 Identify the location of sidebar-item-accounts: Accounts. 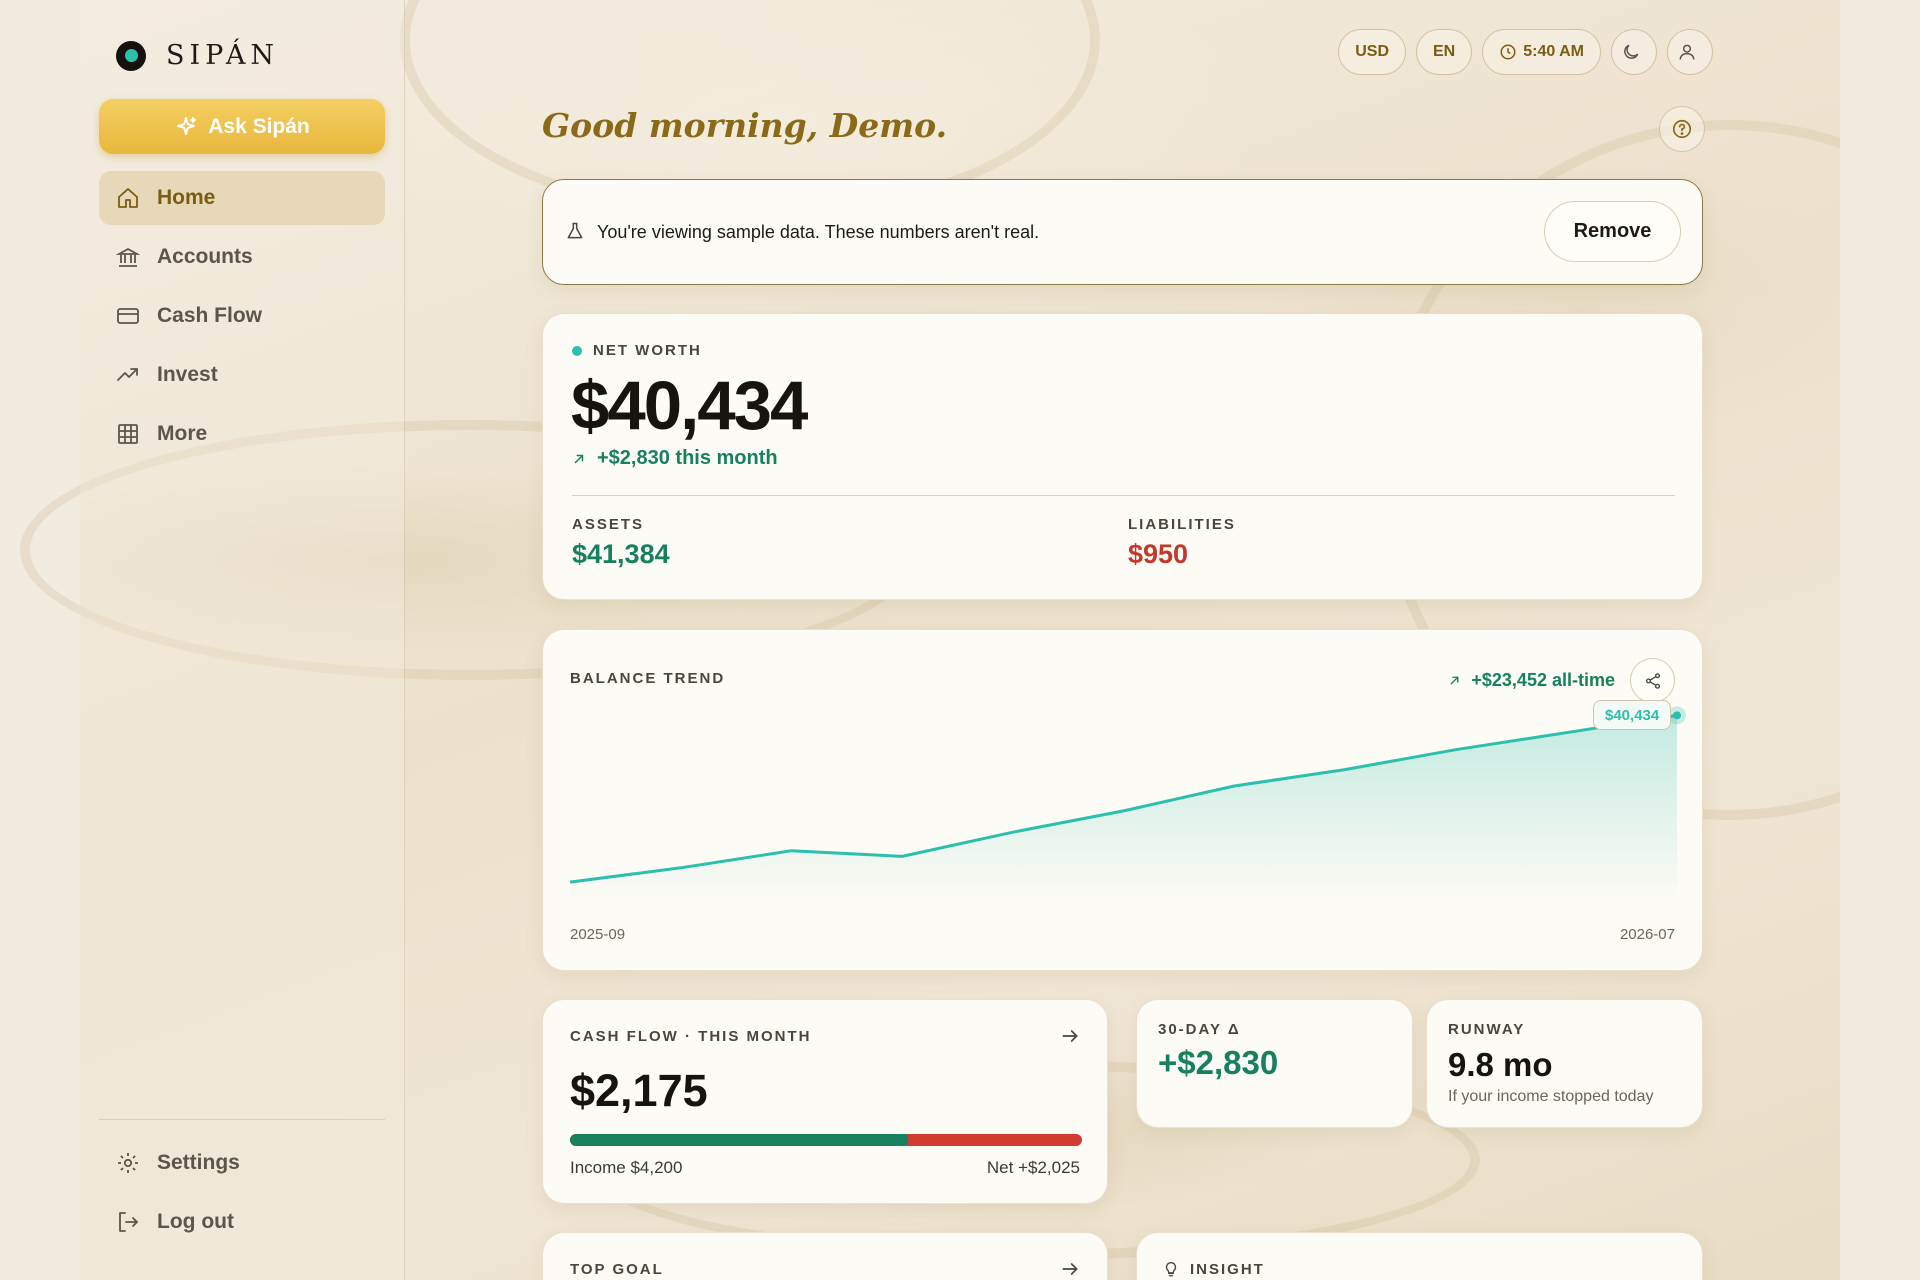
(242, 257).